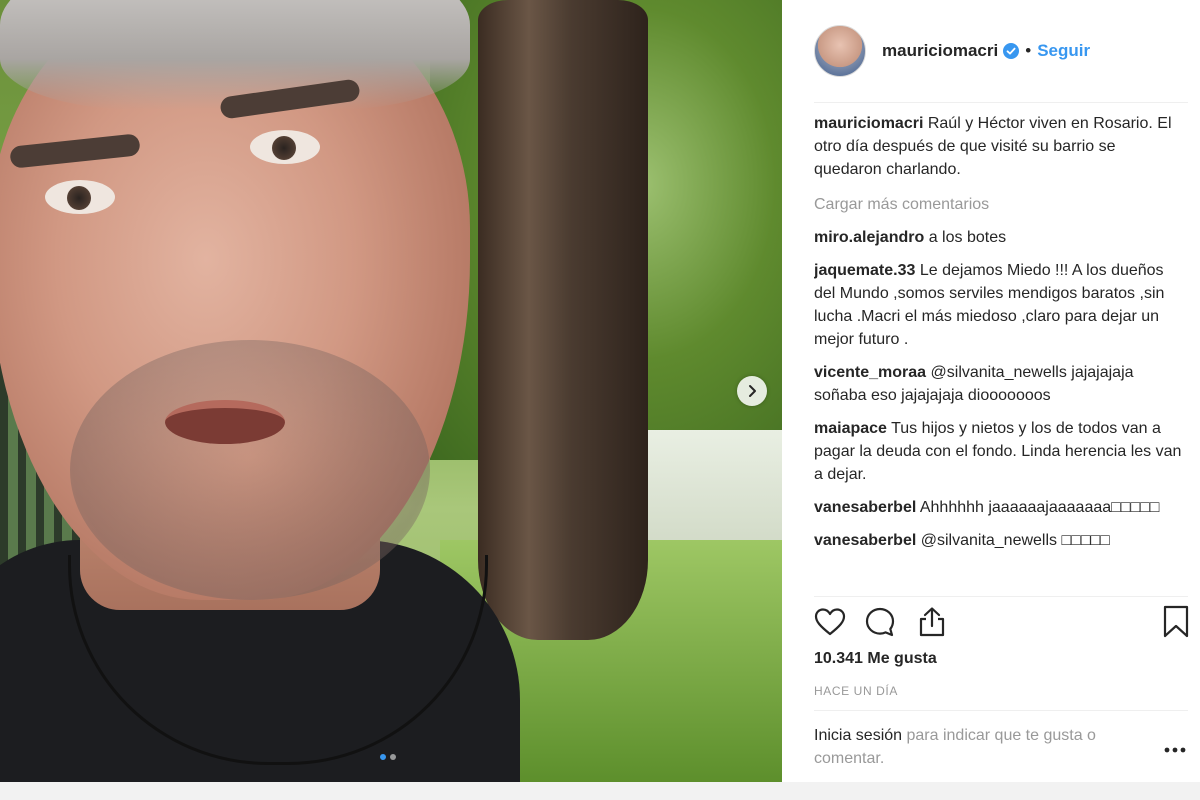 The width and height of the screenshot is (1200, 800). What do you see at coordinates (225, 422) in the screenshot?
I see `mouth` at bounding box center [225, 422].